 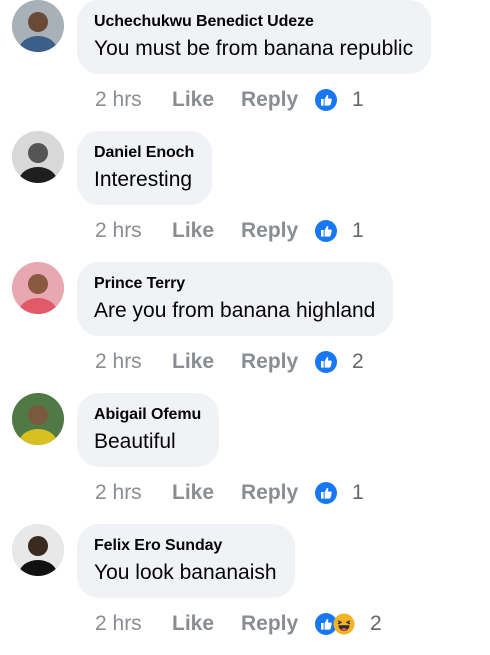 What do you see at coordinates (235, 310) in the screenshot?
I see `comment-text: Are you from banana highland` at bounding box center [235, 310].